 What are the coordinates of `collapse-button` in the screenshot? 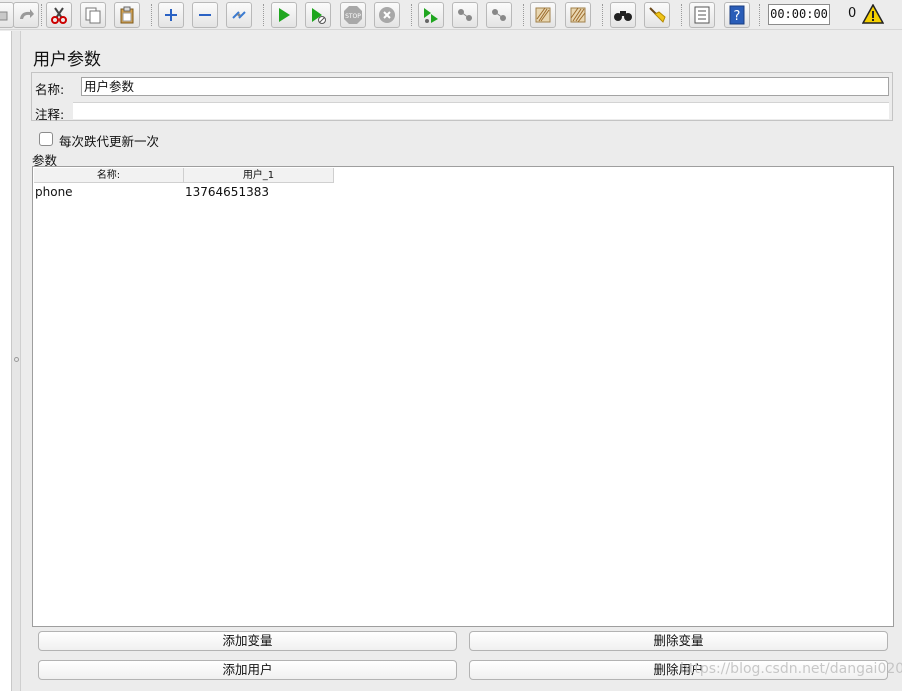 It's located at (205, 15).